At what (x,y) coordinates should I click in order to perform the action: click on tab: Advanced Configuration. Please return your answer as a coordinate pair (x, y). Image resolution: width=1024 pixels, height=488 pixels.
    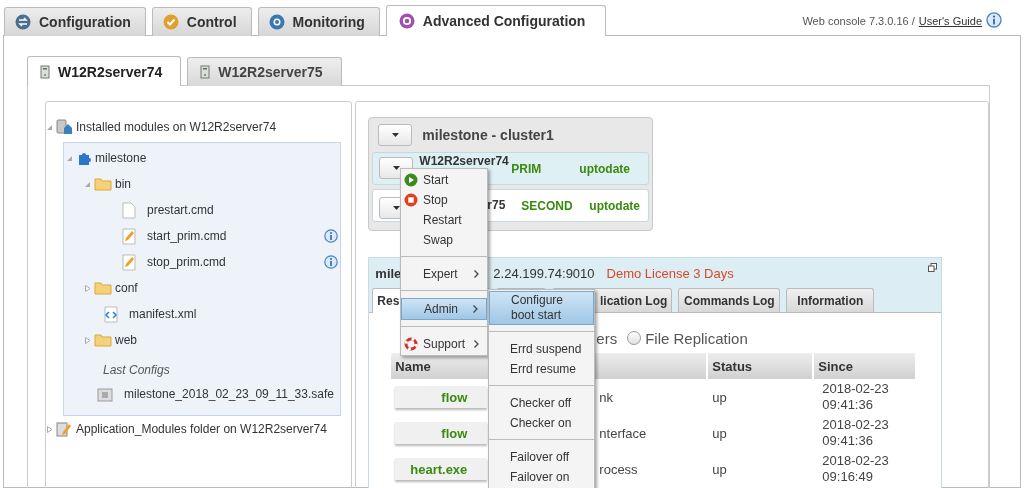
    Looking at the image, I should click on (496, 20).